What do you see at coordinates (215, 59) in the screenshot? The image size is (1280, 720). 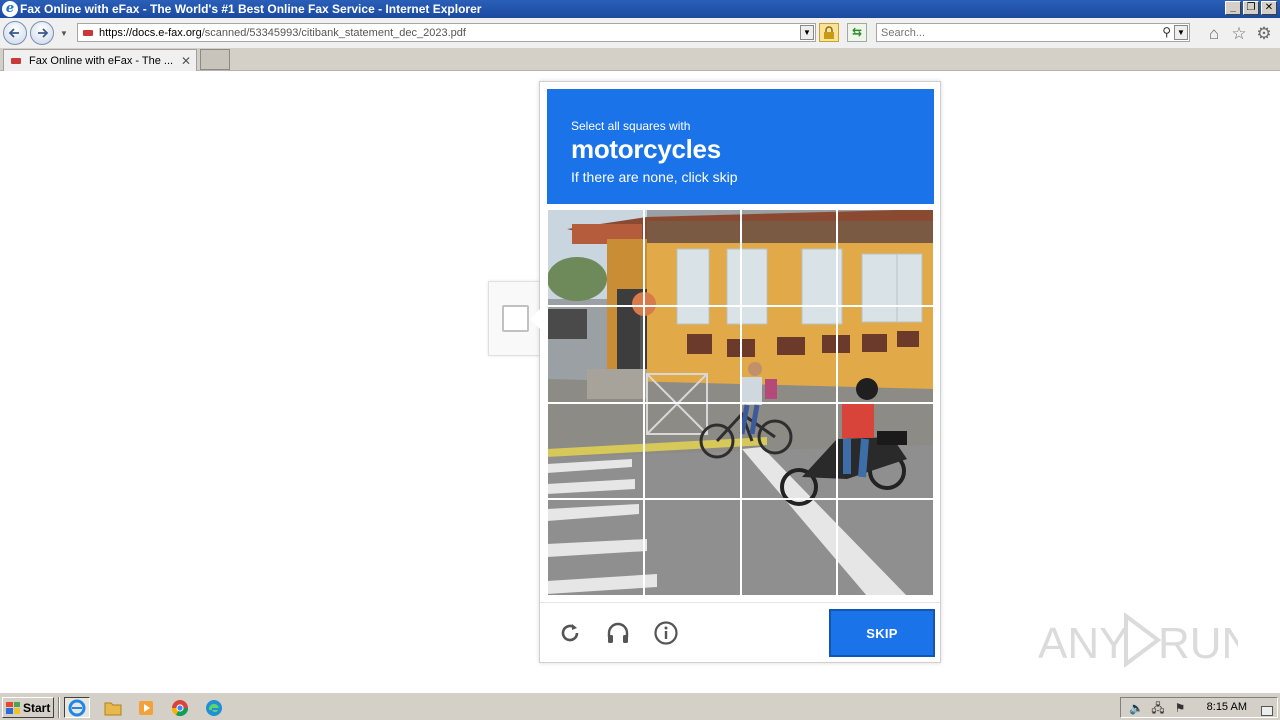 I see `new-tab-button` at bounding box center [215, 59].